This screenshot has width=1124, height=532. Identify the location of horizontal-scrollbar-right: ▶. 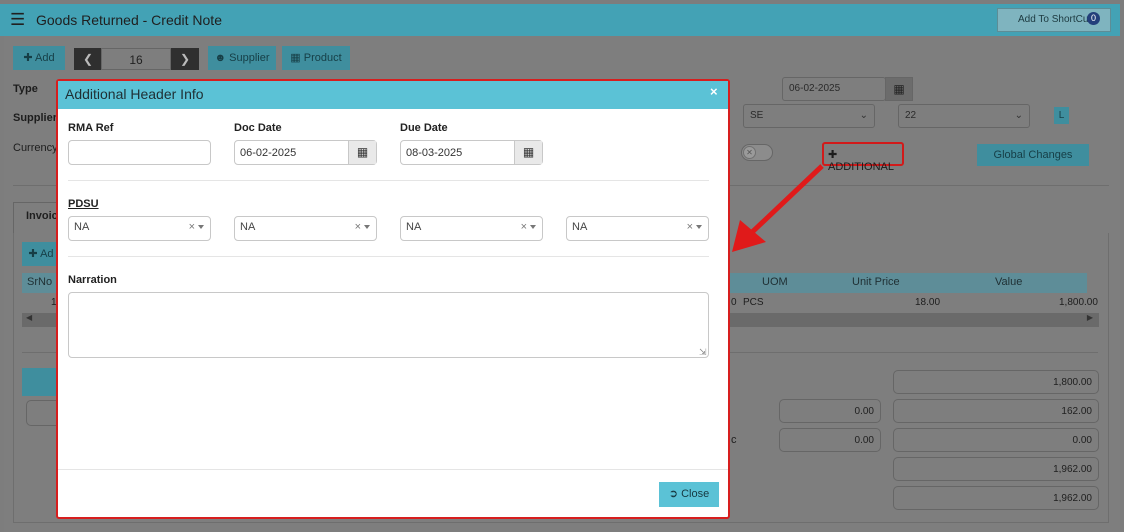
(914, 320).